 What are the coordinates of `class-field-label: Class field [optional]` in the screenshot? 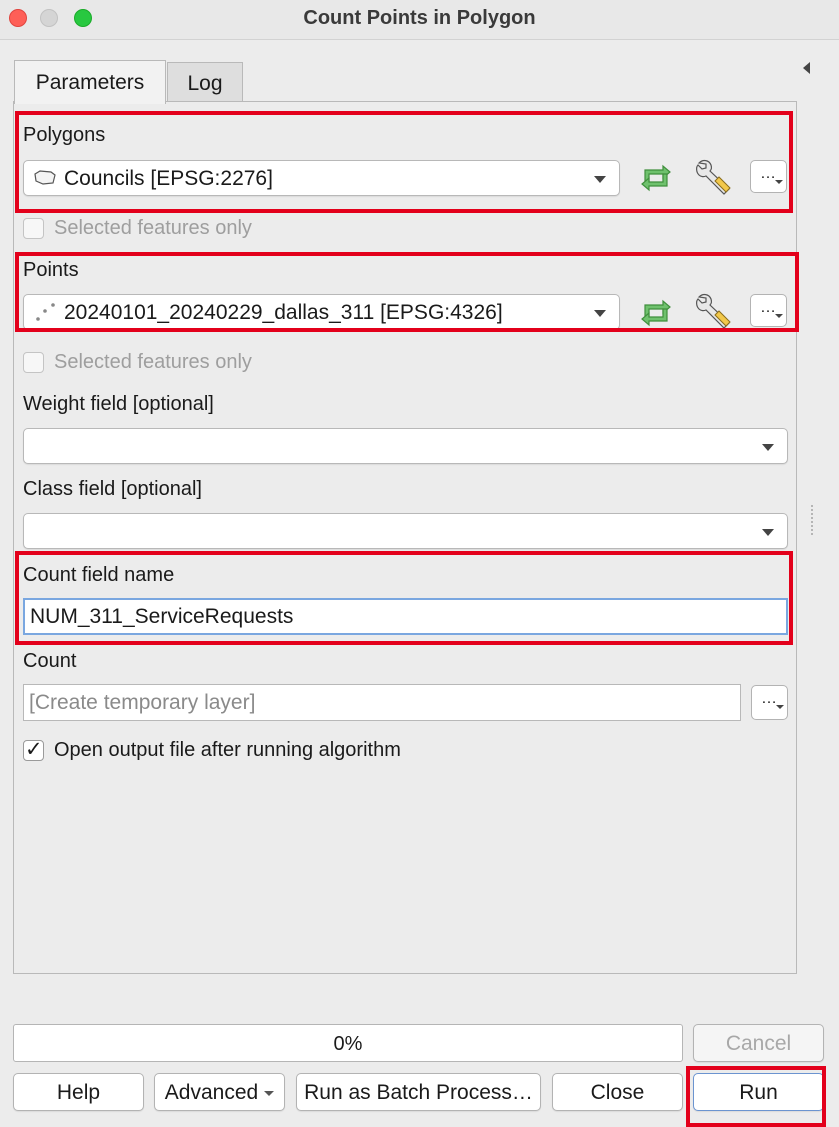 It's located at (112, 489).